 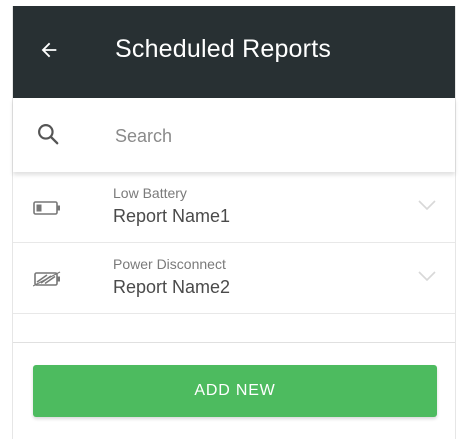 I want to click on battery-low-icon, so click(x=46, y=208).